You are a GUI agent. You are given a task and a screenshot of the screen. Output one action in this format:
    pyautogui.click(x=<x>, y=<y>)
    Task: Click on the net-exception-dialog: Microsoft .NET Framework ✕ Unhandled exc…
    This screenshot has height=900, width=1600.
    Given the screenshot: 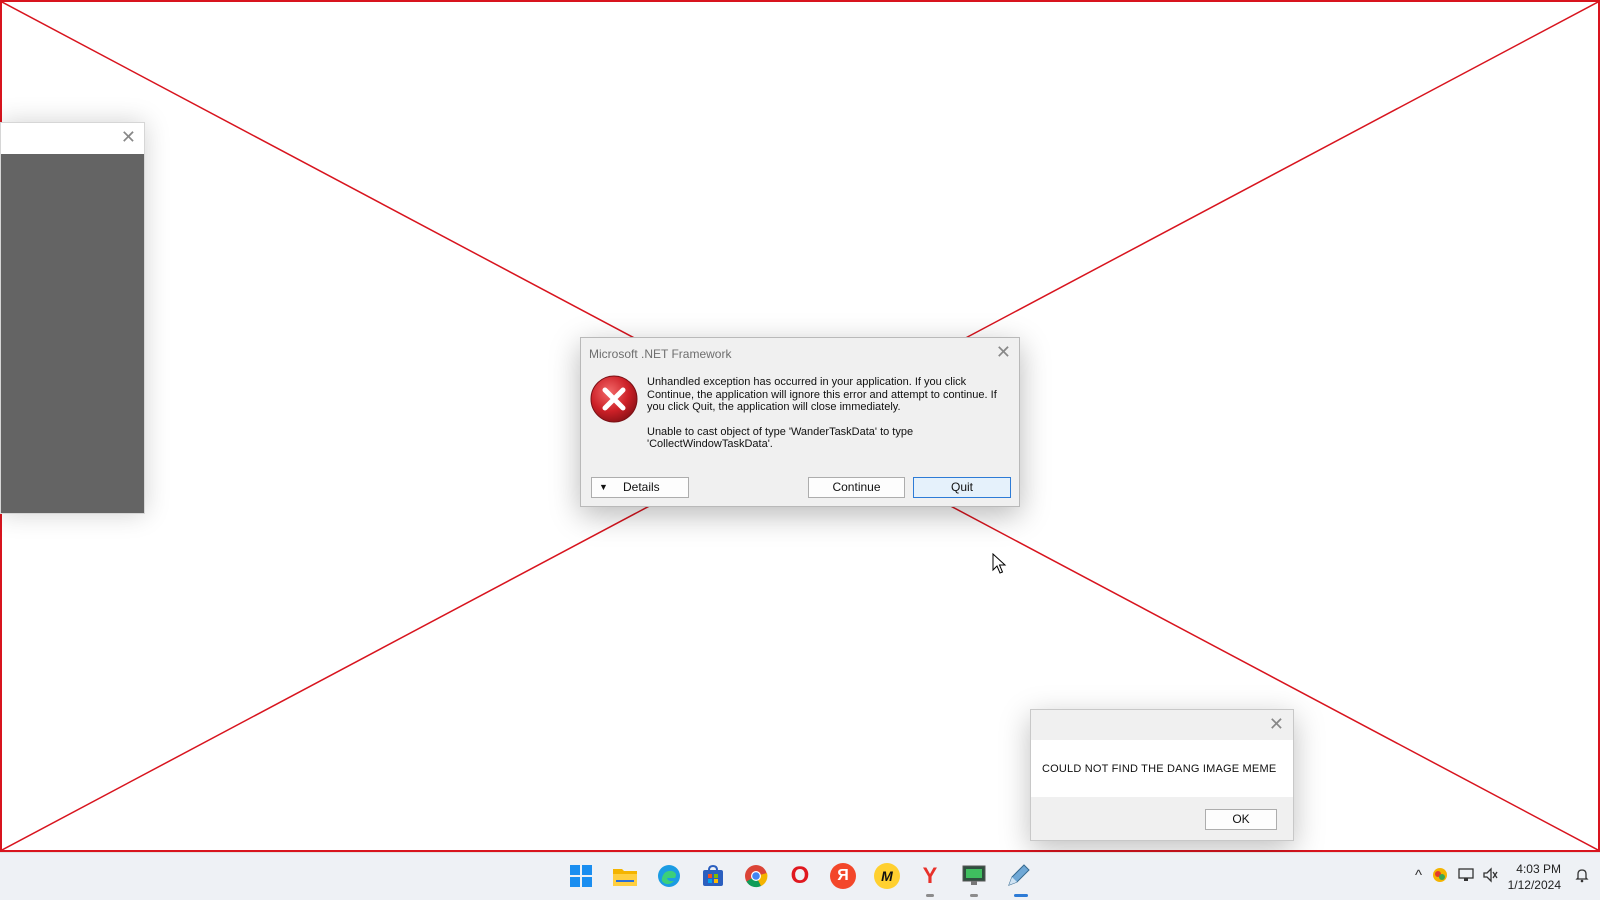 What is the action you would take?
    pyautogui.click(x=800, y=422)
    